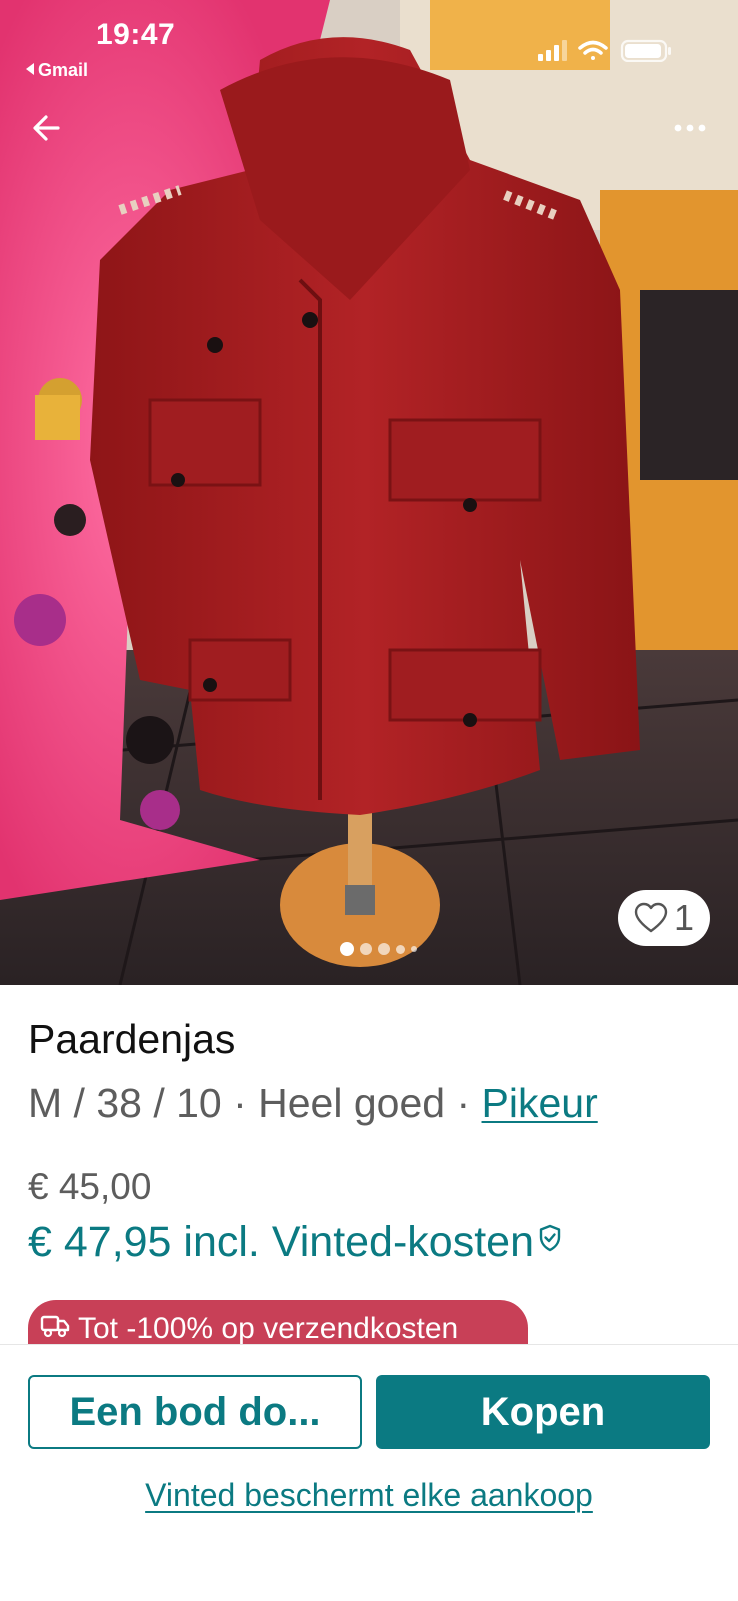  I want to click on item-price: € 45,00, so click(90, 1186).